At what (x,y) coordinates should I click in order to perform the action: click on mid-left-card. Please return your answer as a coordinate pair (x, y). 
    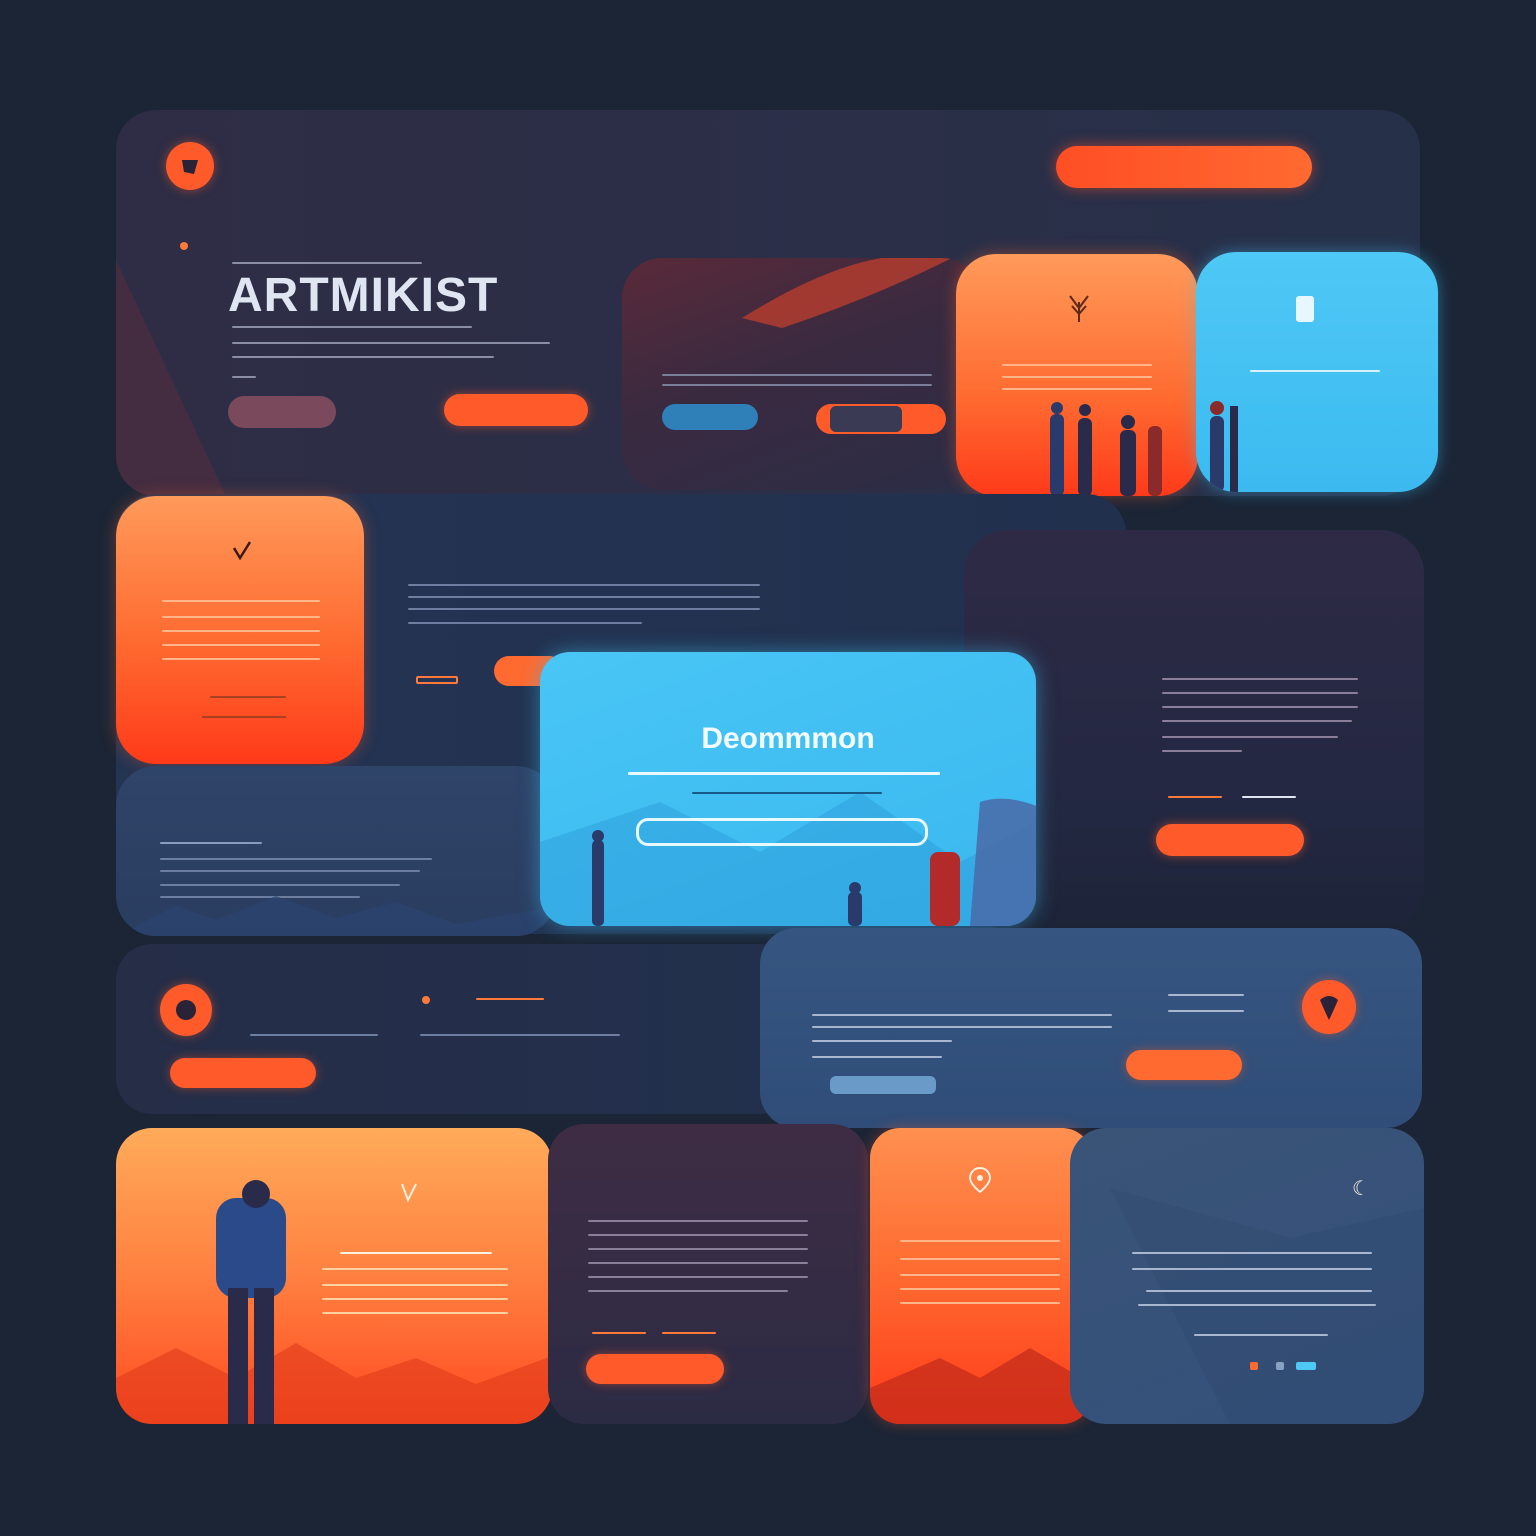
    Looking at the image, I should click on (240, 630).